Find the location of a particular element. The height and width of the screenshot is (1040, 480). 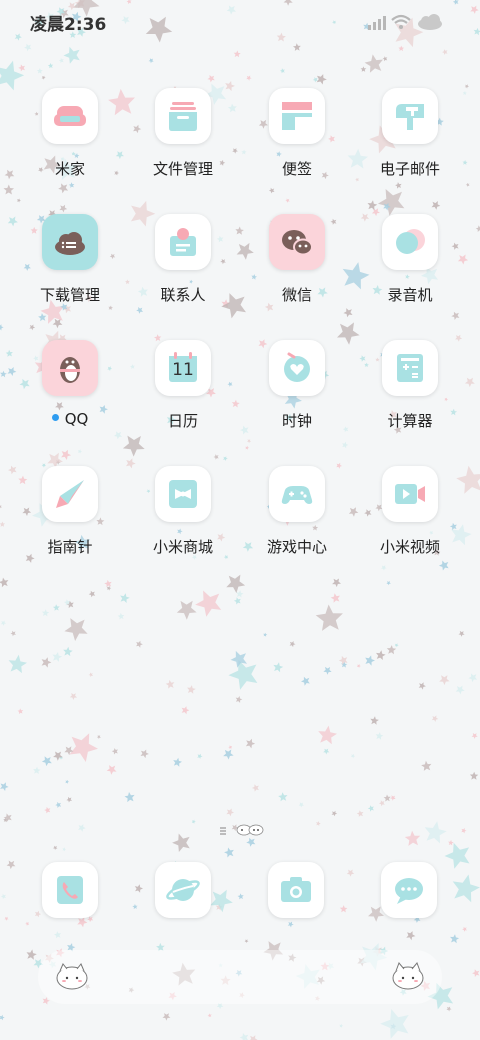

mailbox-icon is located at coordinates (410, 116).